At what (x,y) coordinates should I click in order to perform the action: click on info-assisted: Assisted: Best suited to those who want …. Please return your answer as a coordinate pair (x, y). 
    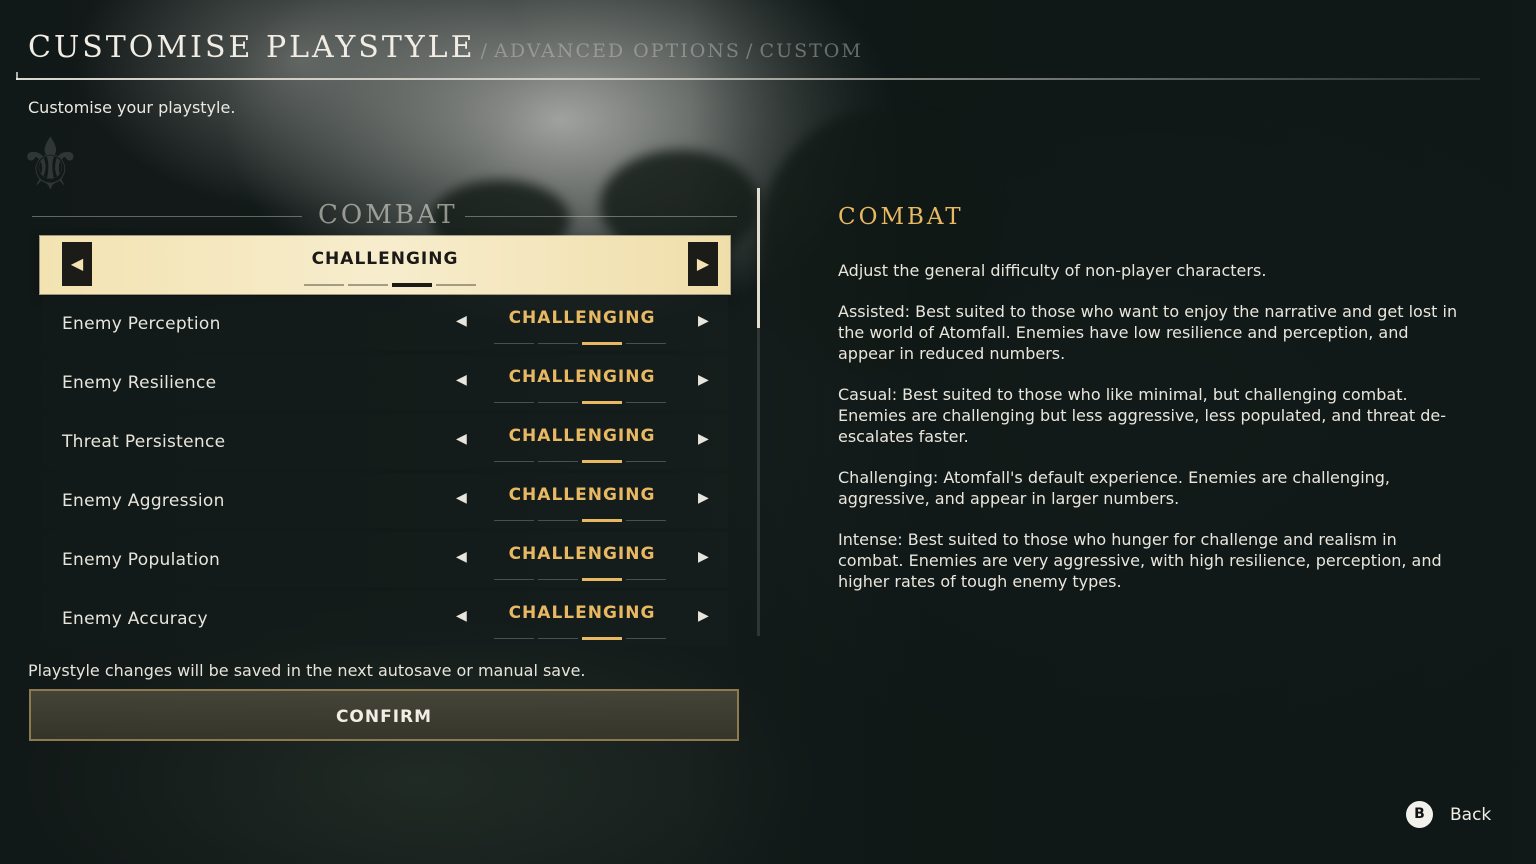
    Looking at the image, I should click on (1148, 332).